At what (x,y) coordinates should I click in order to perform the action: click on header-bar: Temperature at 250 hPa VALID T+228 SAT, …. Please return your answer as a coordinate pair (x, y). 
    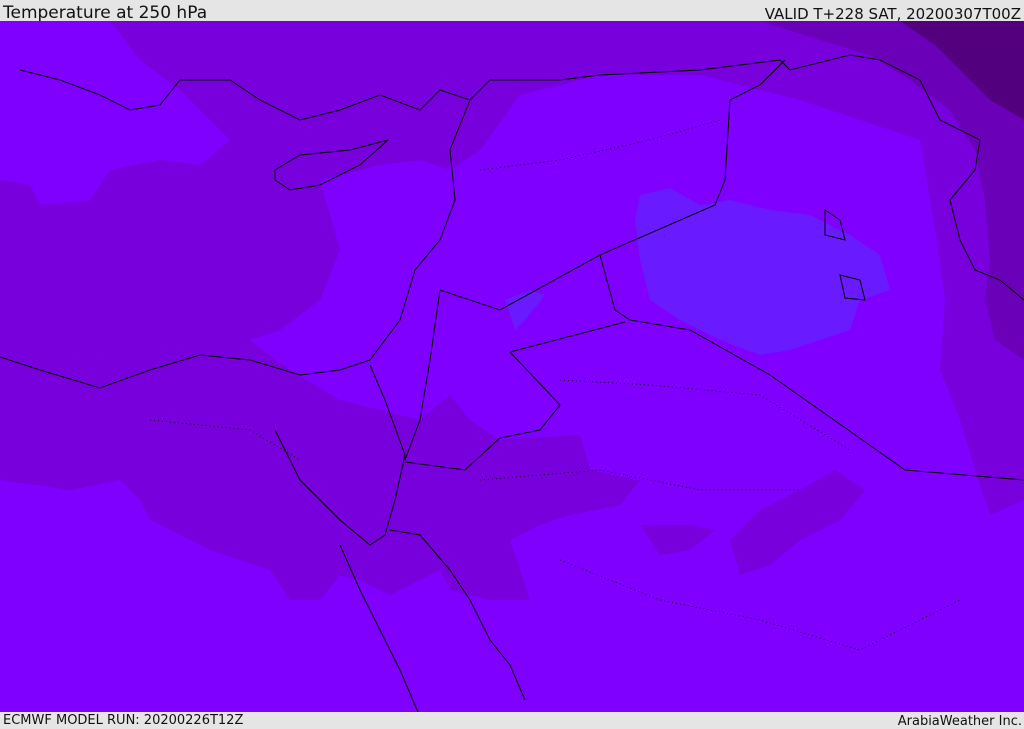
    Looking at the image, I should click on (512, 11).